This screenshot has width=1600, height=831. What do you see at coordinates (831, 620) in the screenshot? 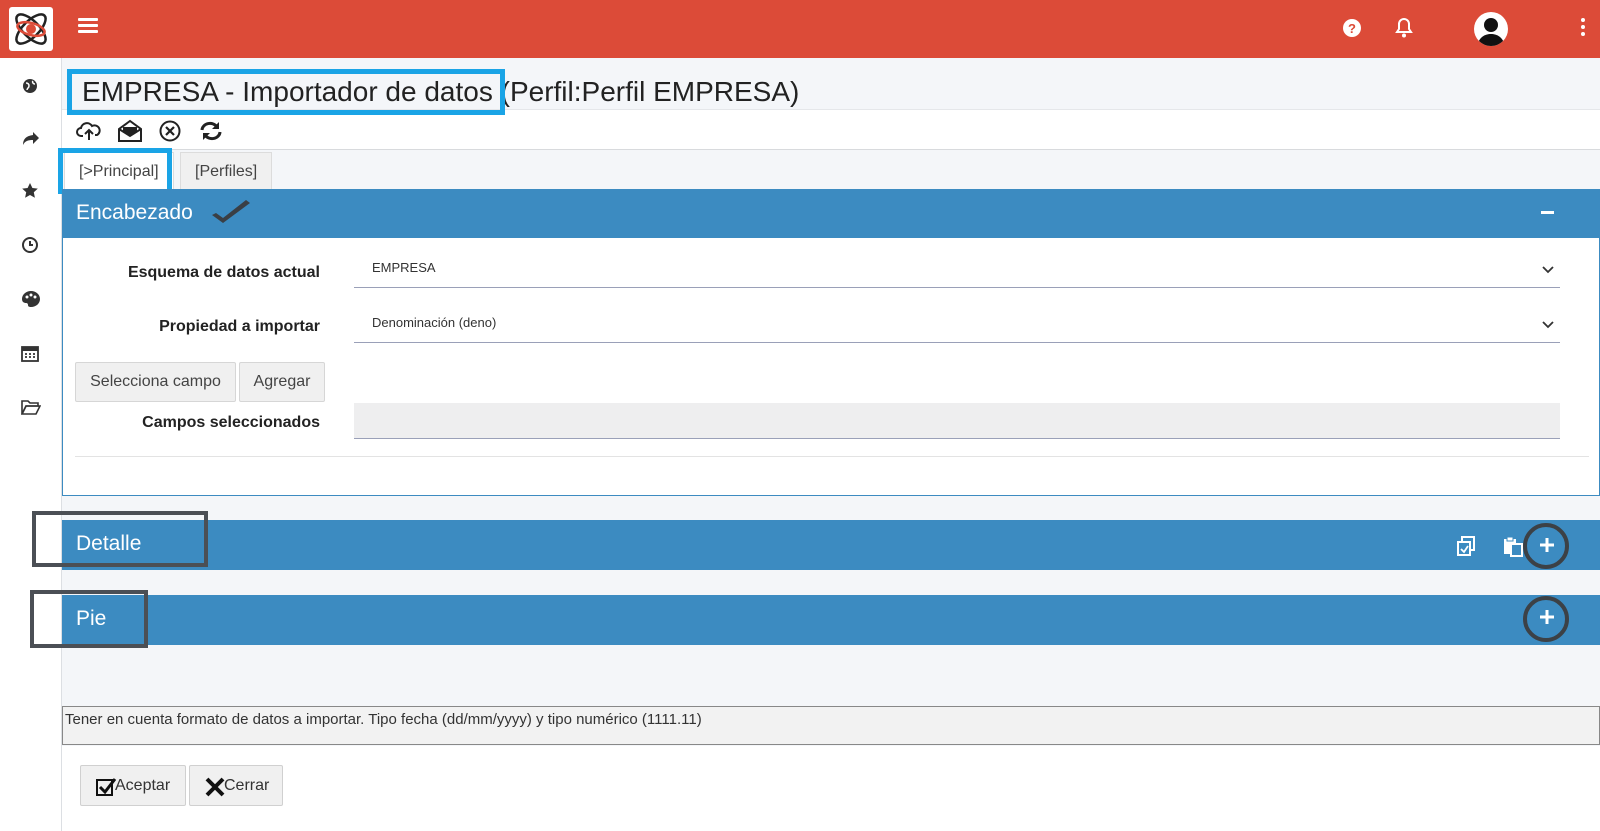
I see `panel-pie-header: Pie` at bounding box center [831, 620].